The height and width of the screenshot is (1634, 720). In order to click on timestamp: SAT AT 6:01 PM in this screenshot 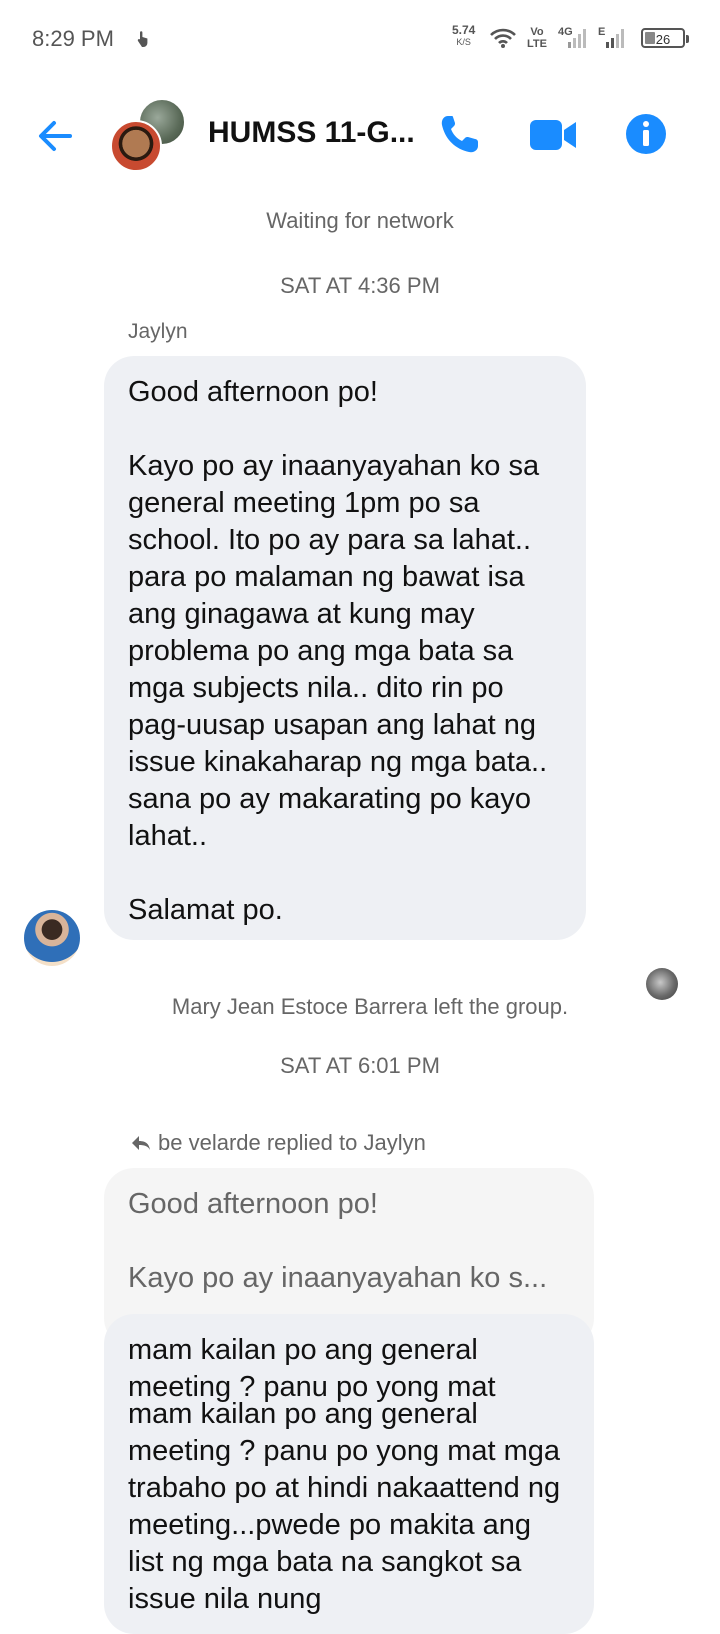, I will do `click(360, 1065)`.